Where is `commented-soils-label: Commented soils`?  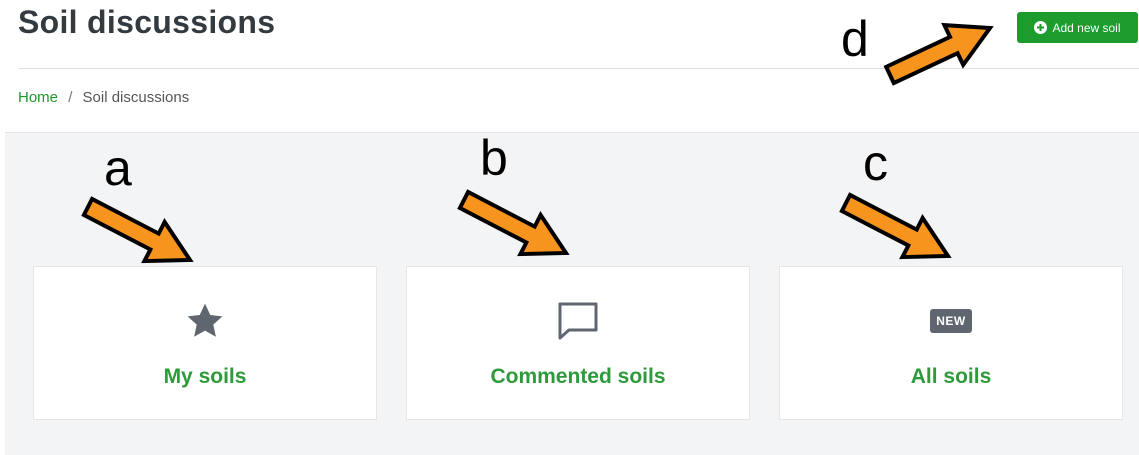 commented-soils-label: Commented soils is located at coordinates (578, 376).